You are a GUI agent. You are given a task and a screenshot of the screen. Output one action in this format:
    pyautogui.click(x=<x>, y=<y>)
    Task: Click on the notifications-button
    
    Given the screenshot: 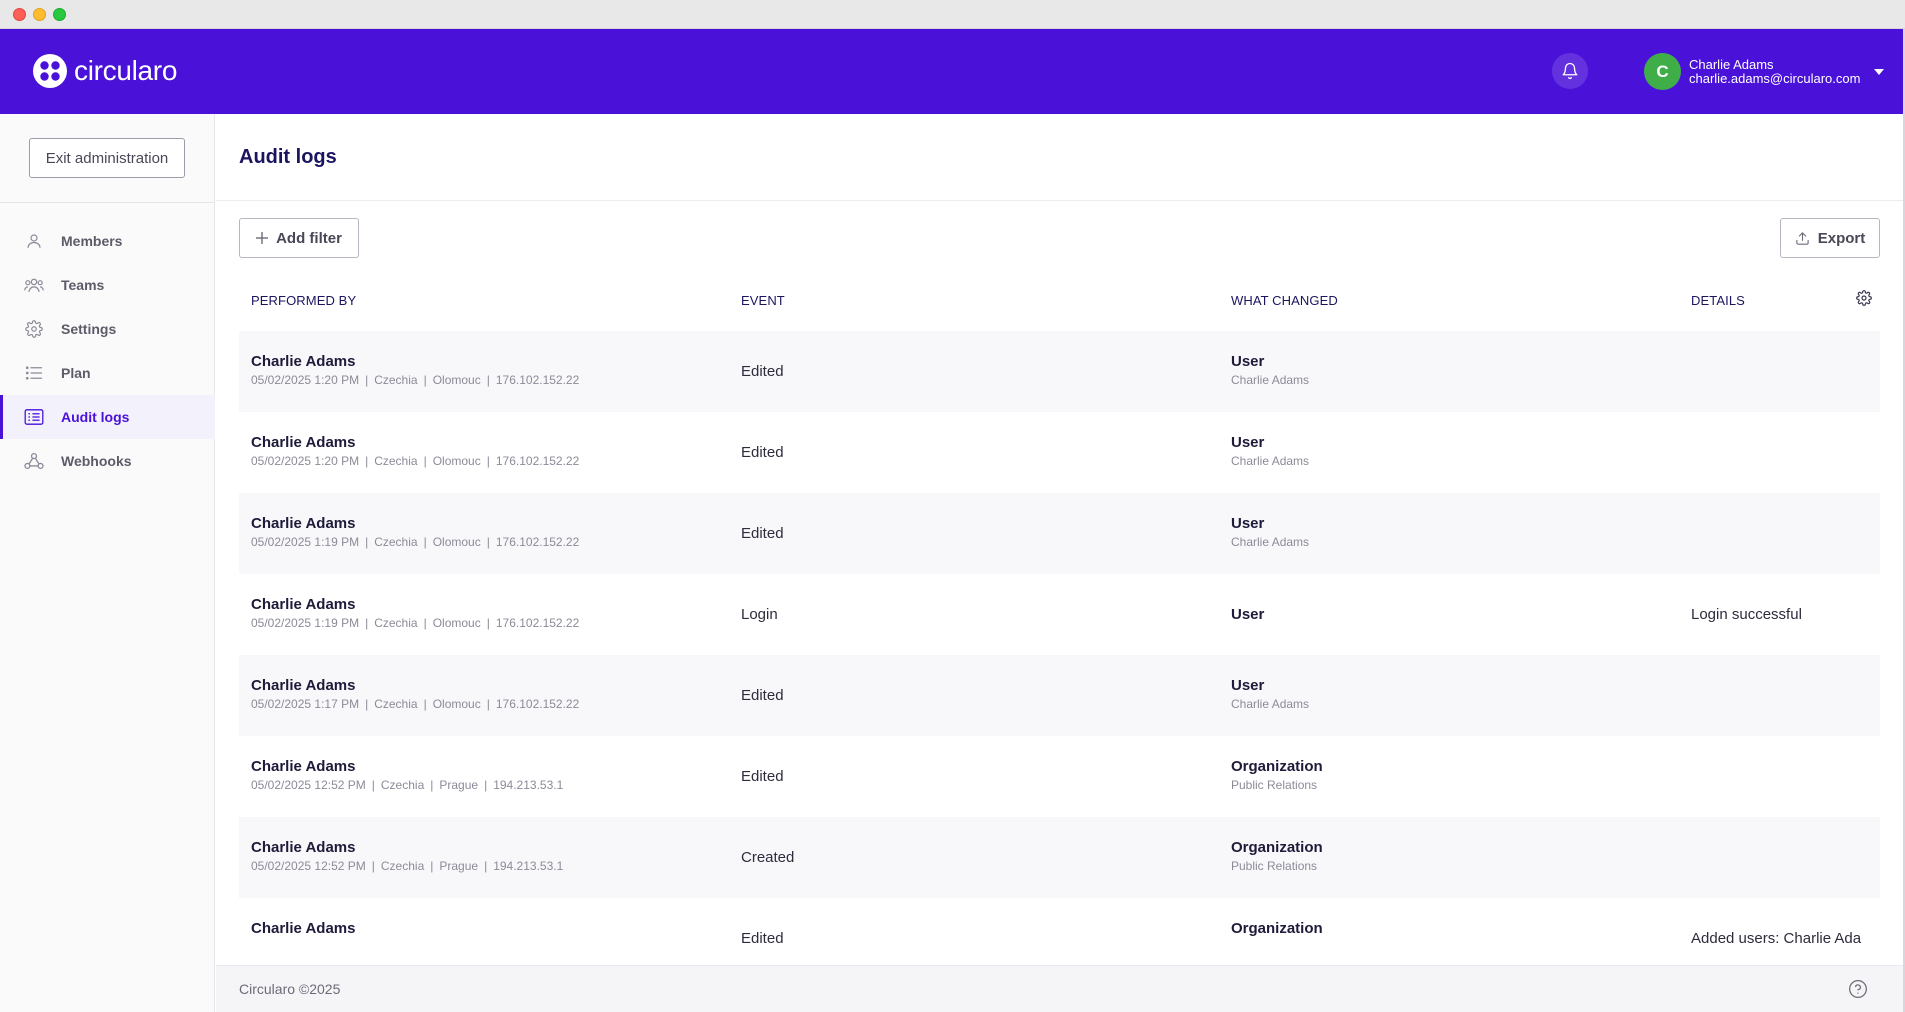 What is the action you would take?
    pyautogui.click(x=1570, y=71)
    